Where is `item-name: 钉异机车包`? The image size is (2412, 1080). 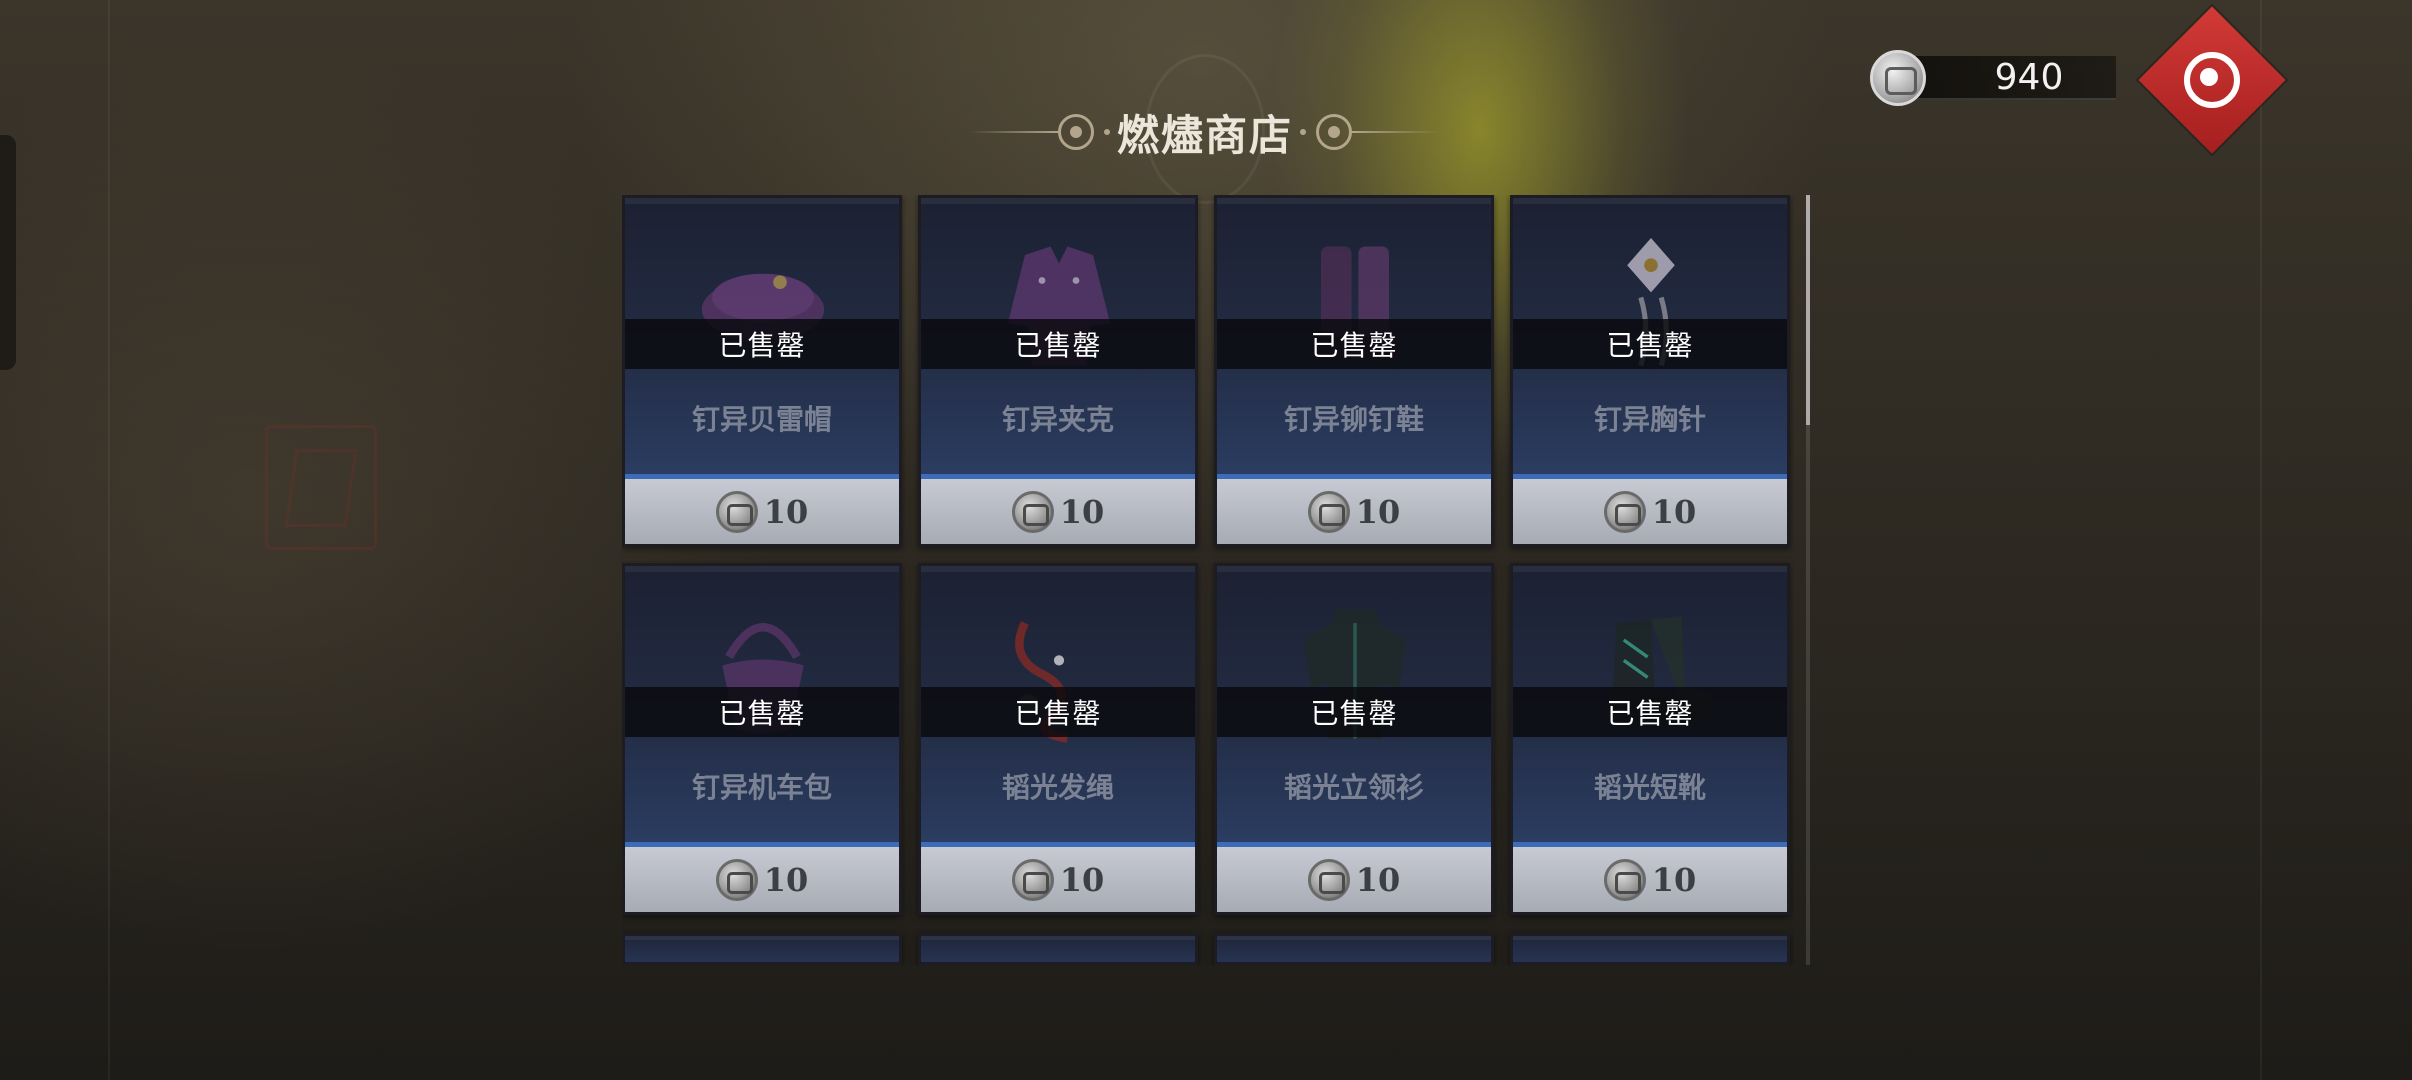
item-name: 钉异机车包 is located at coordinates (761, 787).